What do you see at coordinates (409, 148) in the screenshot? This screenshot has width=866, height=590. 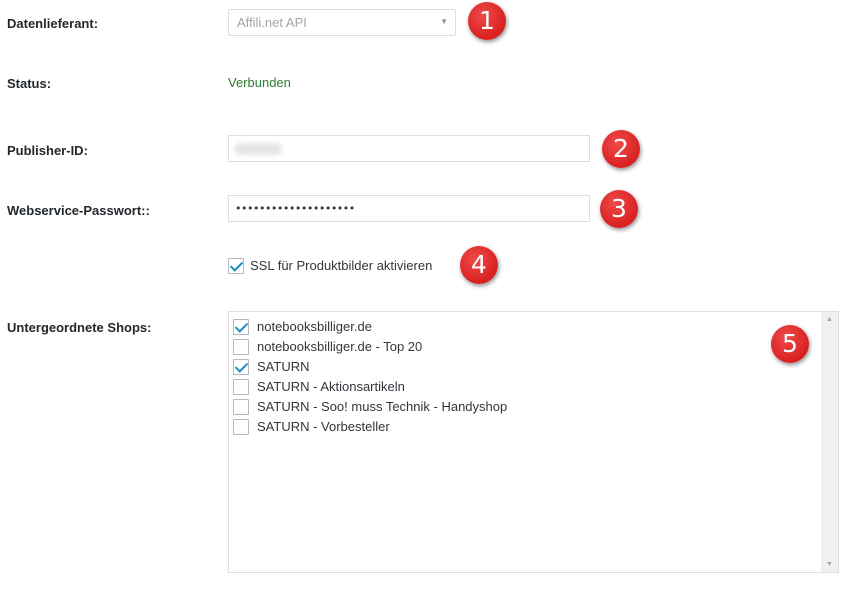 I see `publisher-id-input` at bounding box center [409, 148].